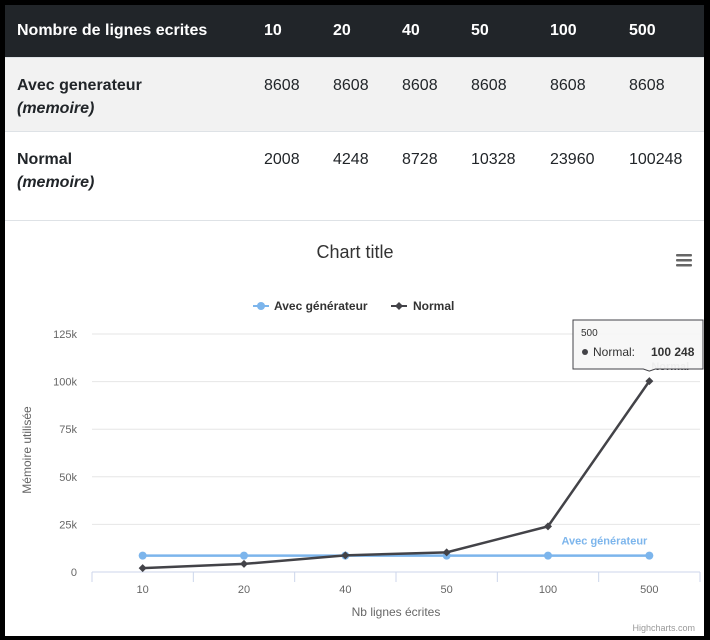 The width and height of the screenshot is (710, 640). What do you see at coordinates (134, 31) in the screenshot?
I see `header-cell: Nombre de lignes ecrites` at bounding box center [134, 31].